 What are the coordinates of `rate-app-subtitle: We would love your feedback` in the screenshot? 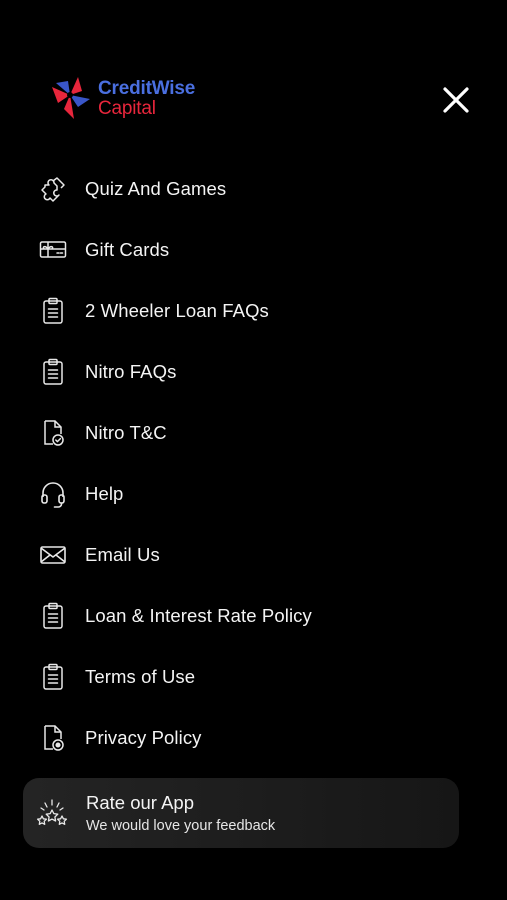 It's located at (181, 825).